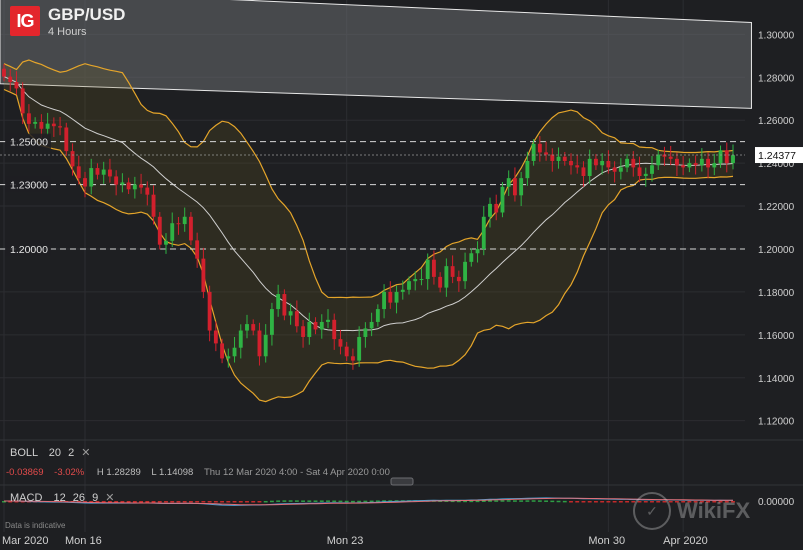 The height and width of the screenshot is (550, 803). I want to click on high-label: H, so click(100, 472).